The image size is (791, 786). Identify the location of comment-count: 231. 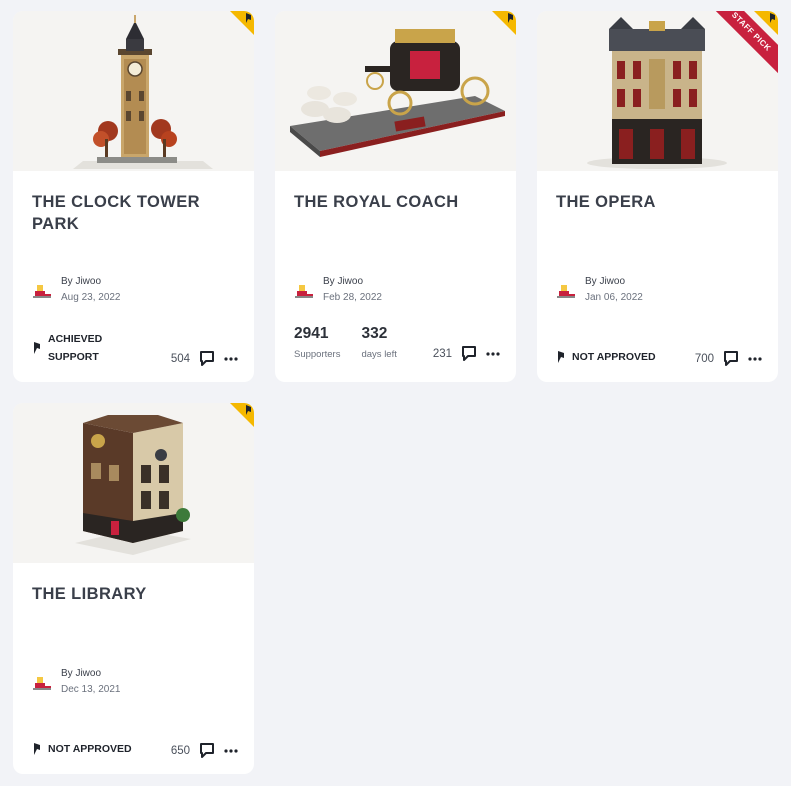
(442, 353).